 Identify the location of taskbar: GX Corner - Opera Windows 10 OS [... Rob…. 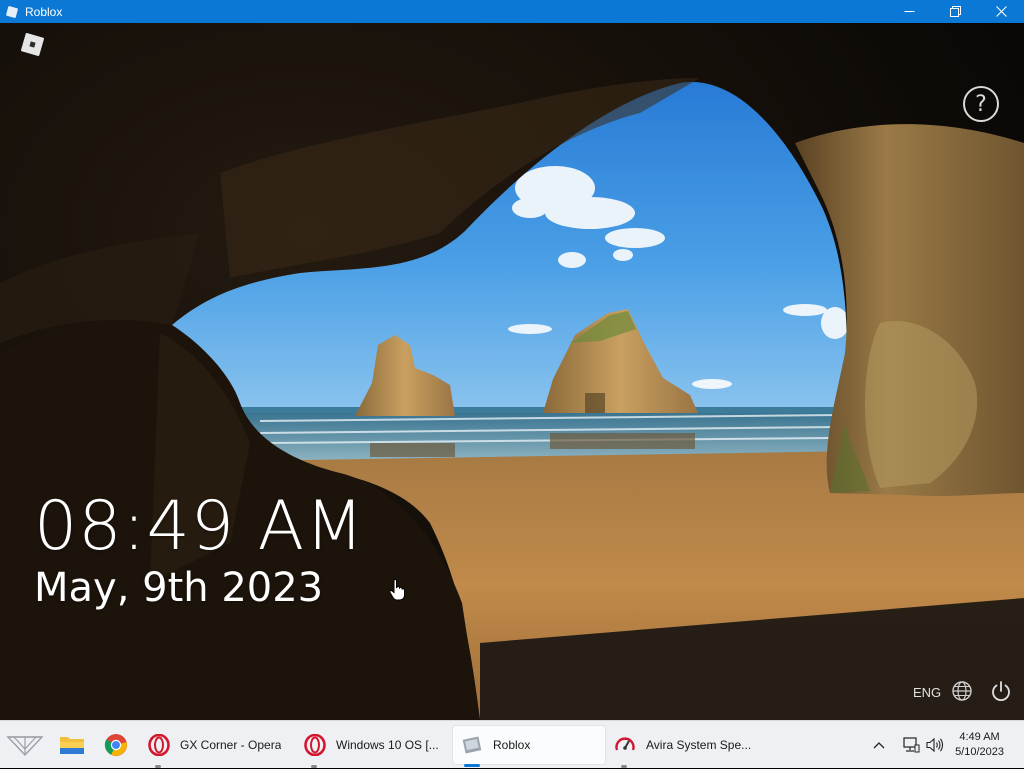
(512, 744).